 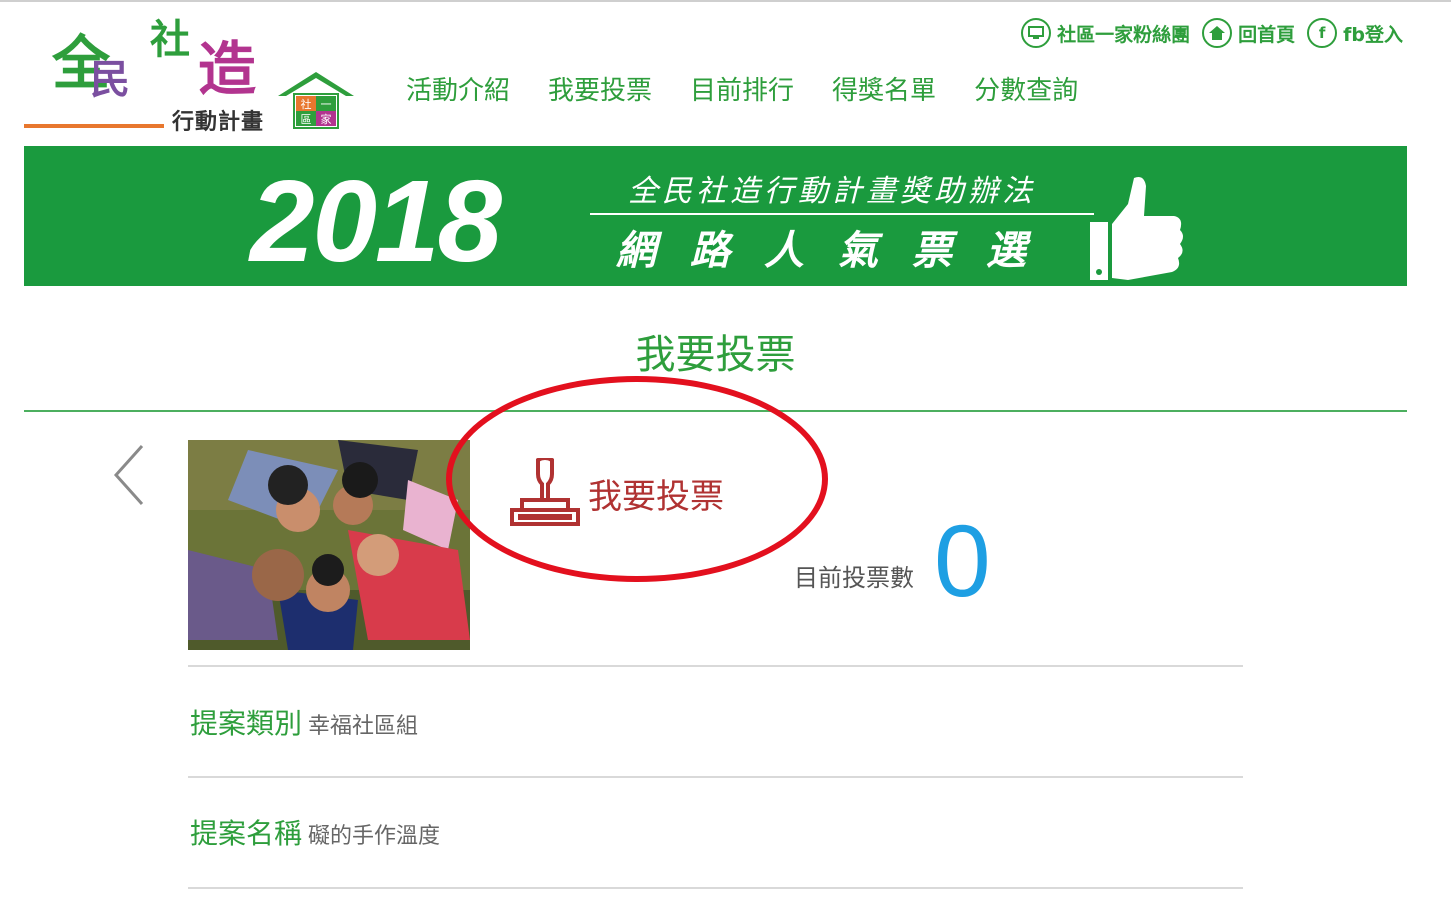 What do you see at coordinates (962, 561) in the screenshot?
I see `vote-count-value: 0` at bounding box center [962, 561].